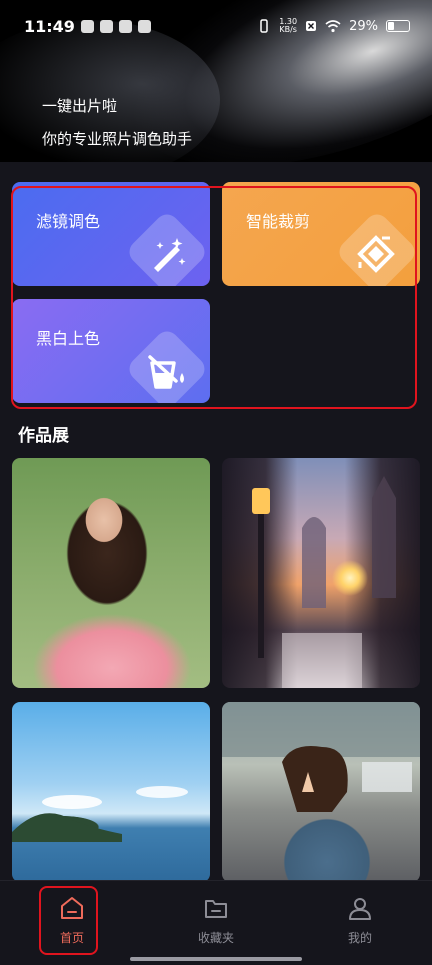 The image size is (432, 965). Describe the element at coordinates (49, 26) in the screenshot. I see `status-time: 11:49` at that location.